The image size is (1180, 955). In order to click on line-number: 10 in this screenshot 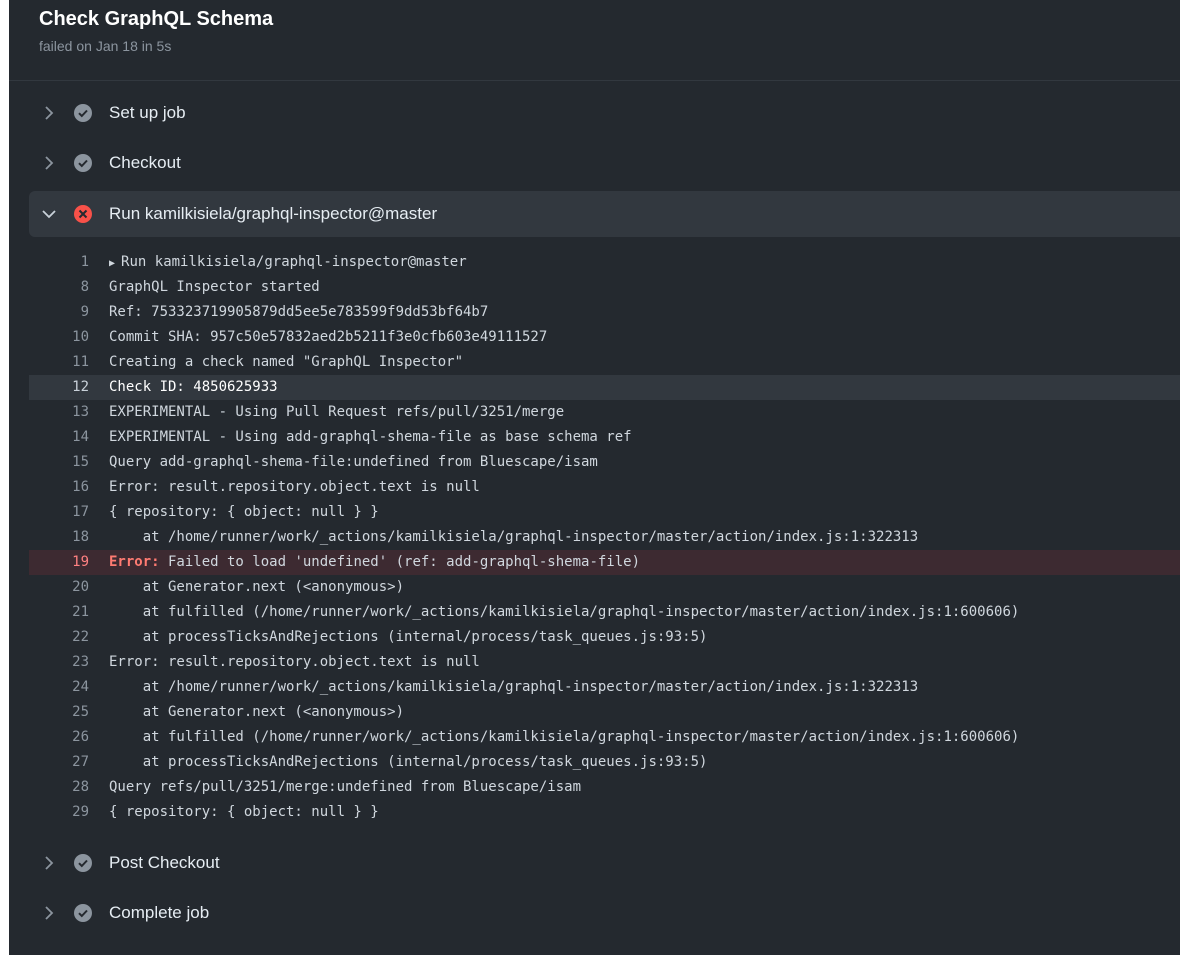, I will do `click(59, 337)`.